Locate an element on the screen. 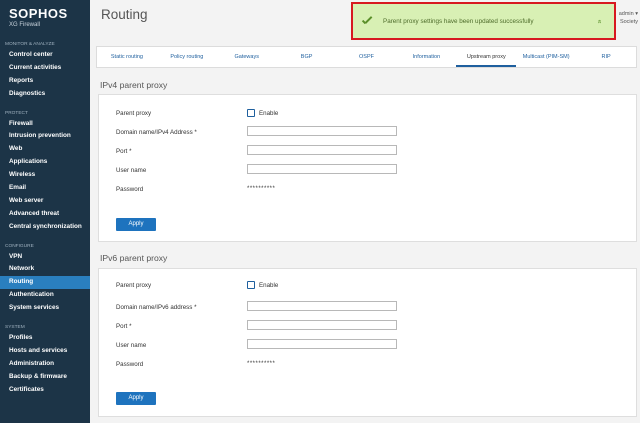  sidebar-item-current-activities: Current activities is located at coordinates (45, 68).